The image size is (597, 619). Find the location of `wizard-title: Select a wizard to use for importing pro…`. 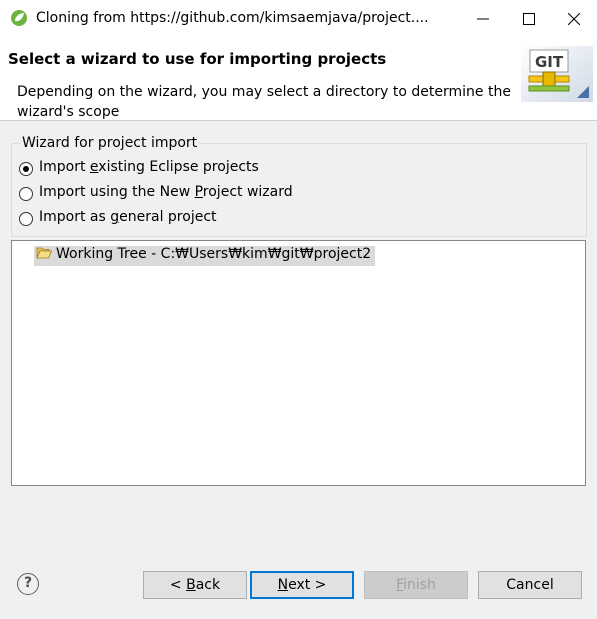

wizard-title: Select a wizard to use for importing pro… is located at coordinates (197, 59).